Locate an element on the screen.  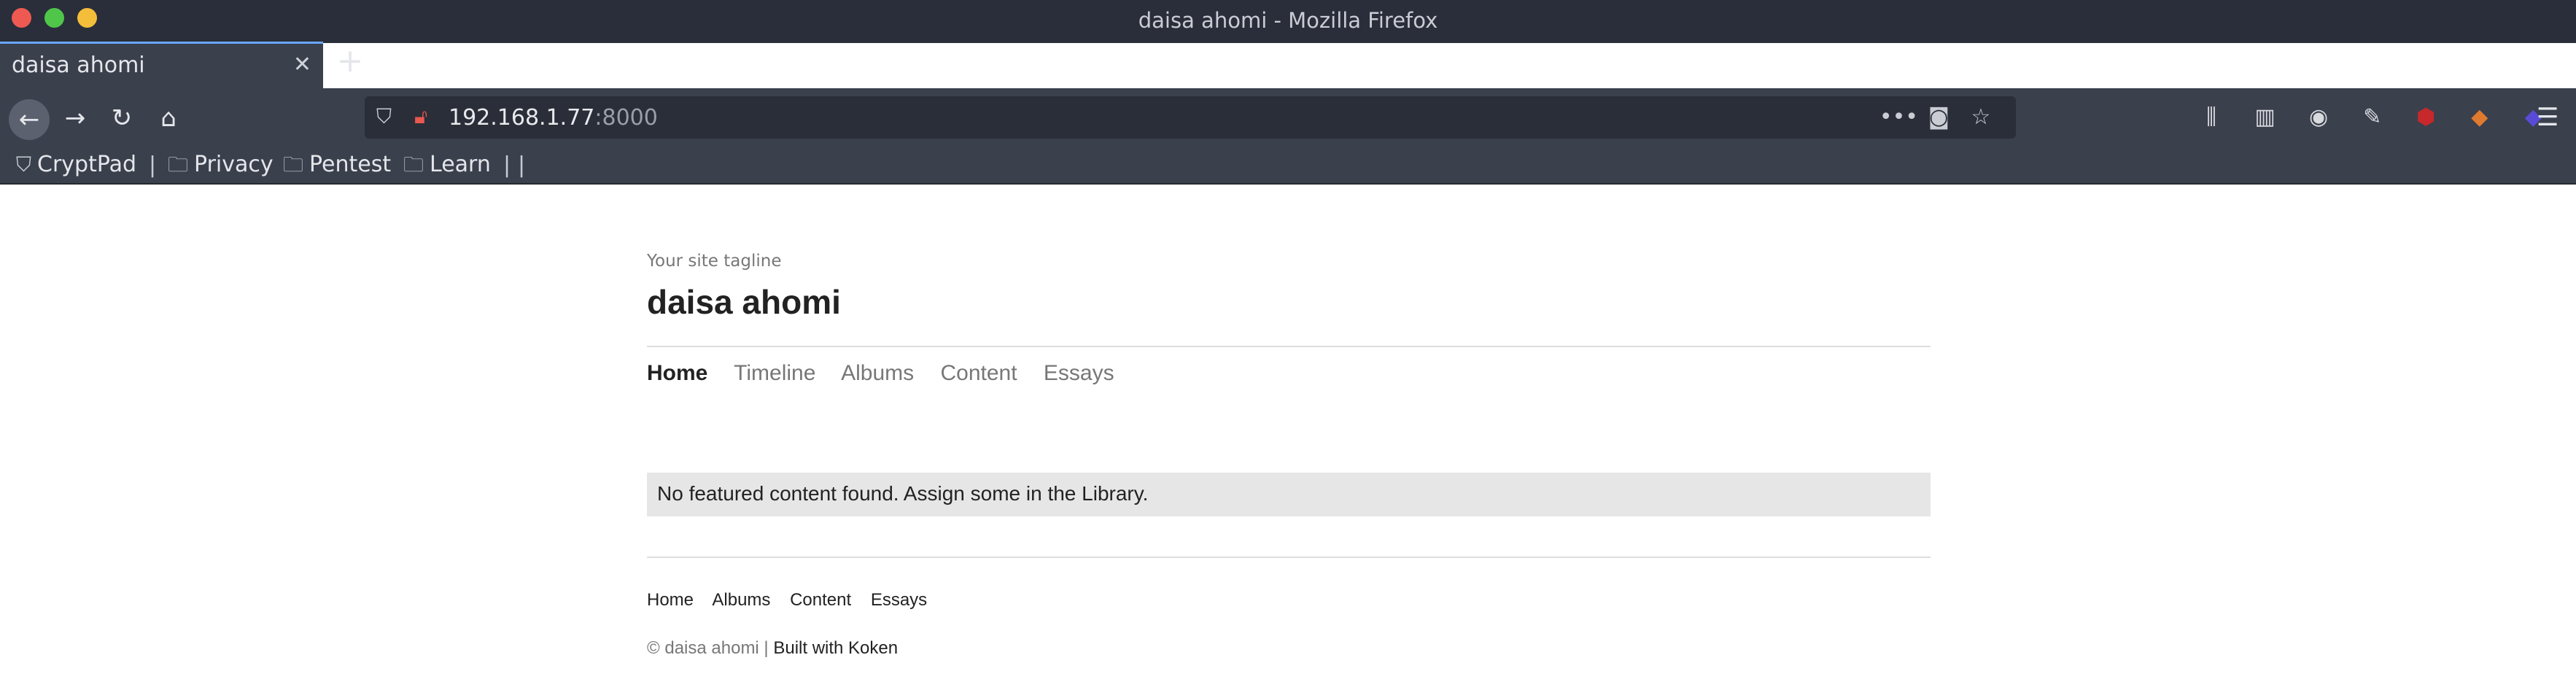
header-divider is located at coordinates (1289, 347).